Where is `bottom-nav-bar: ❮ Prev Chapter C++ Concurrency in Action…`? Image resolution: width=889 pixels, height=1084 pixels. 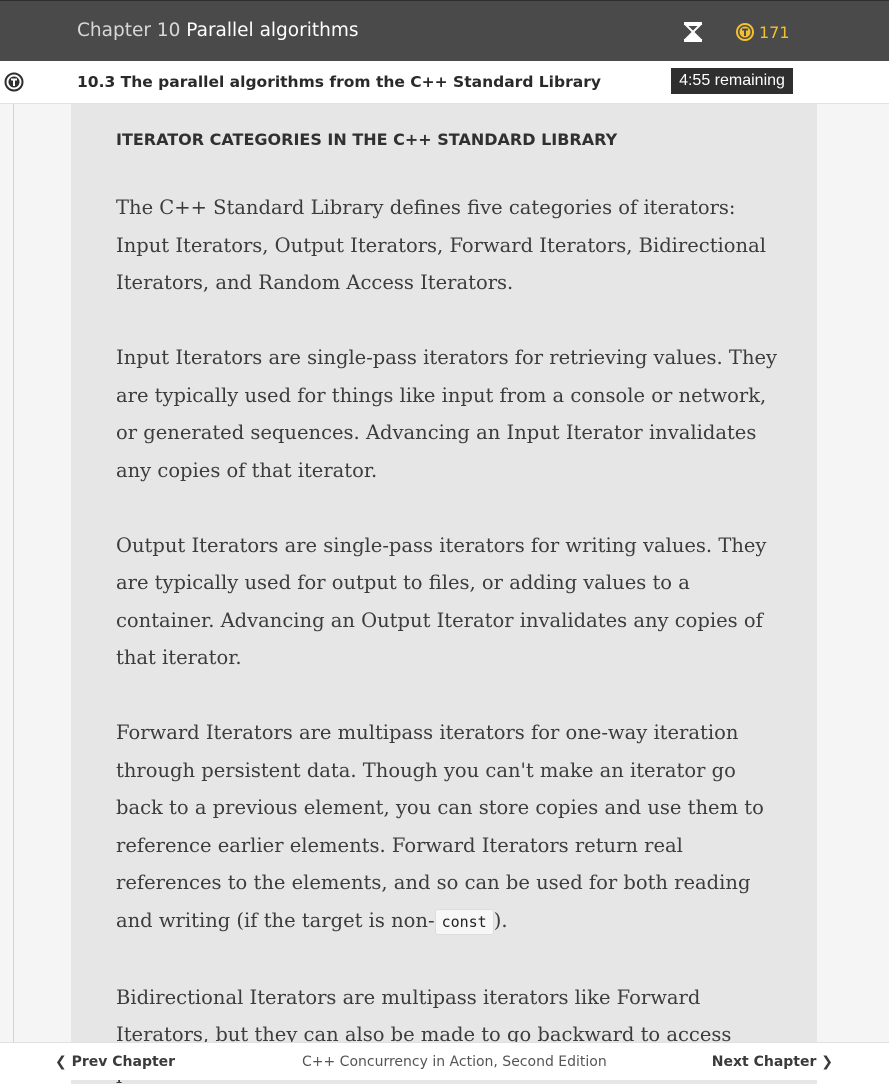 bottom-nav-bar: ❮ Prev Chapter C++ Concurrency in Action… is located at coordinates (444, 1061).